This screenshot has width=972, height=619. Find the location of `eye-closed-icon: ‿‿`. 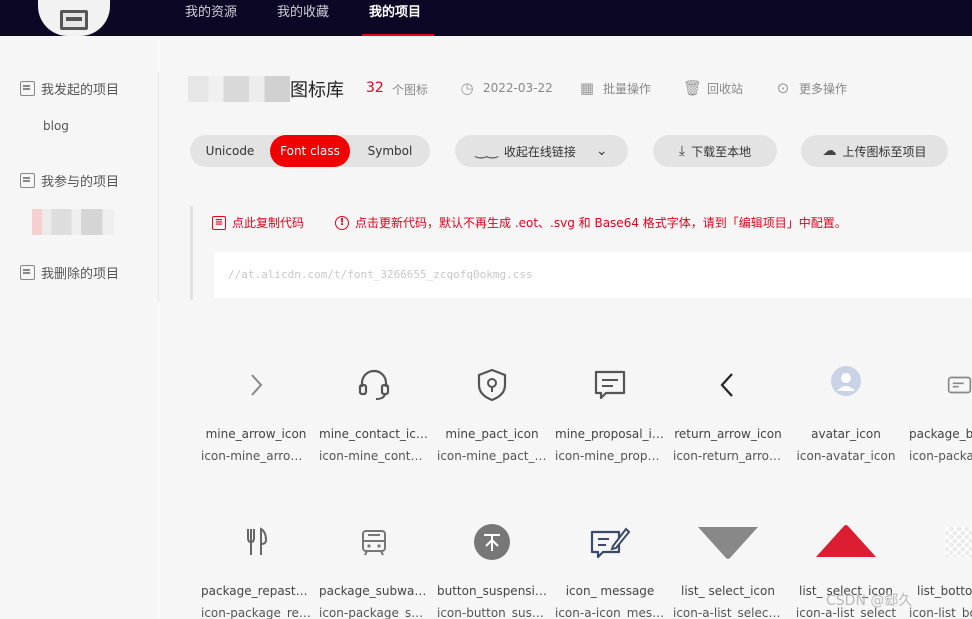

eye-closed-icon: ‿‿ is located at coordinates (486, 151).